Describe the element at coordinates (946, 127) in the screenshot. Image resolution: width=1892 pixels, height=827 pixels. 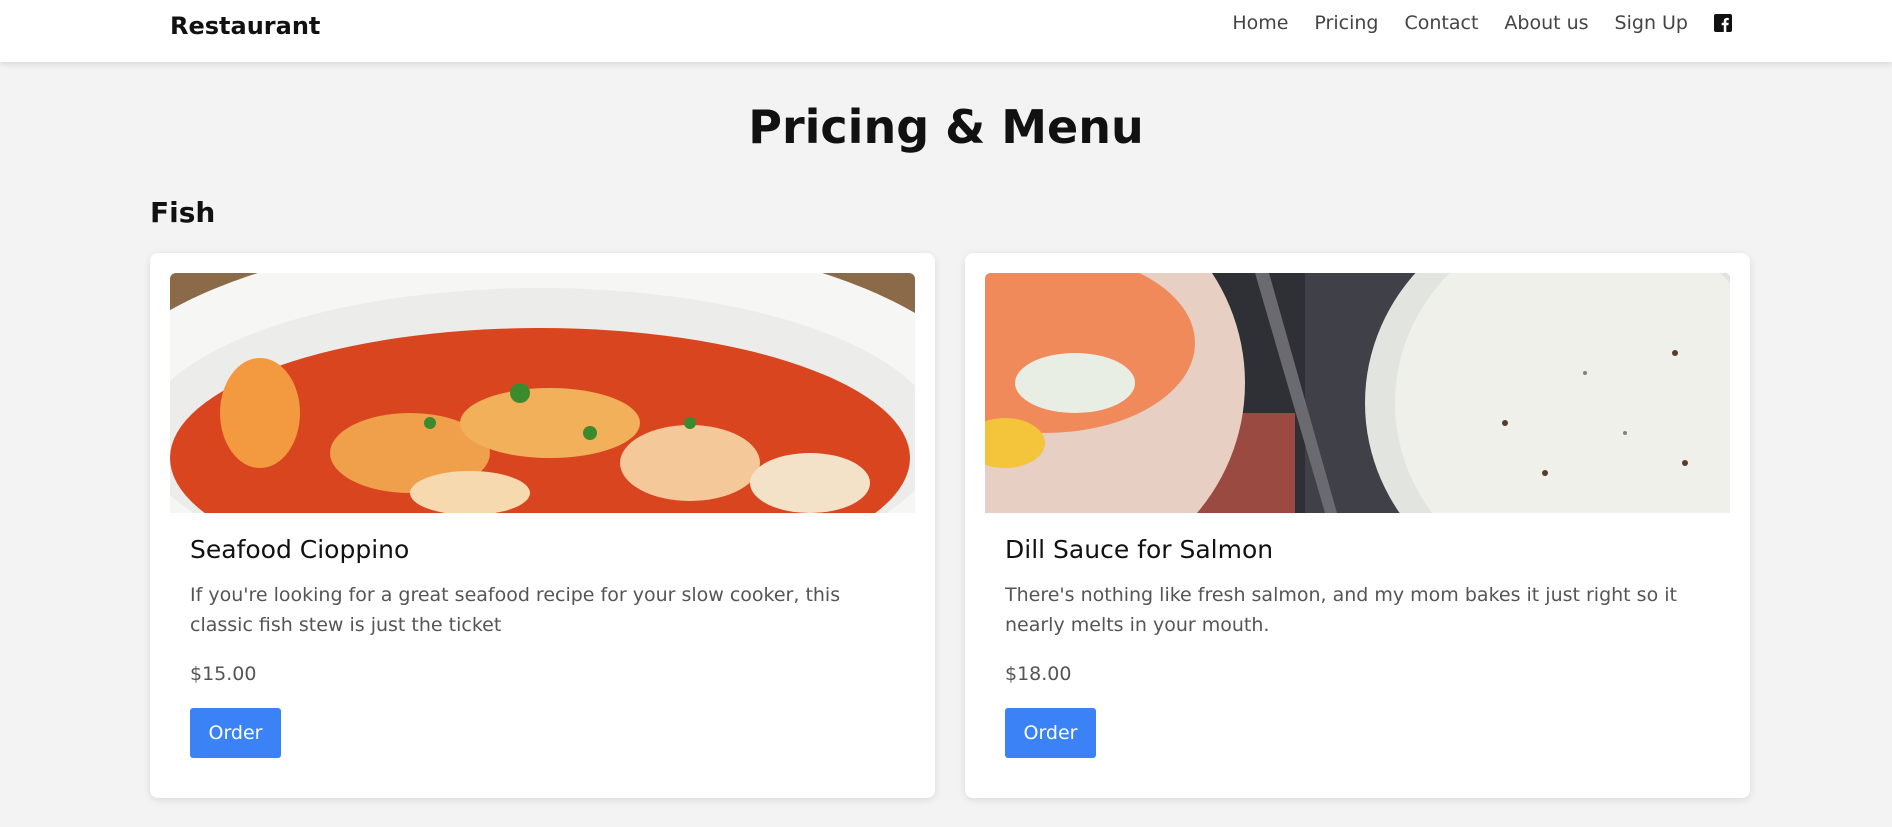
I see `page-title: Pricing & Menu` at that location.